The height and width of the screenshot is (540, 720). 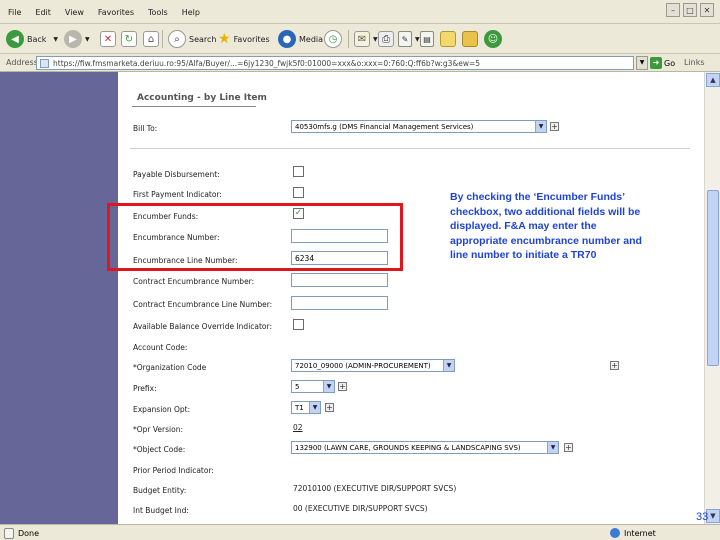 What do you see at coordinates (375, 488) in the screenshot?
I see `budget-entity-value: 72010100 (EXECUTIVE DIR/SUPPORT SVCS)` at bounding box center [375, 488].